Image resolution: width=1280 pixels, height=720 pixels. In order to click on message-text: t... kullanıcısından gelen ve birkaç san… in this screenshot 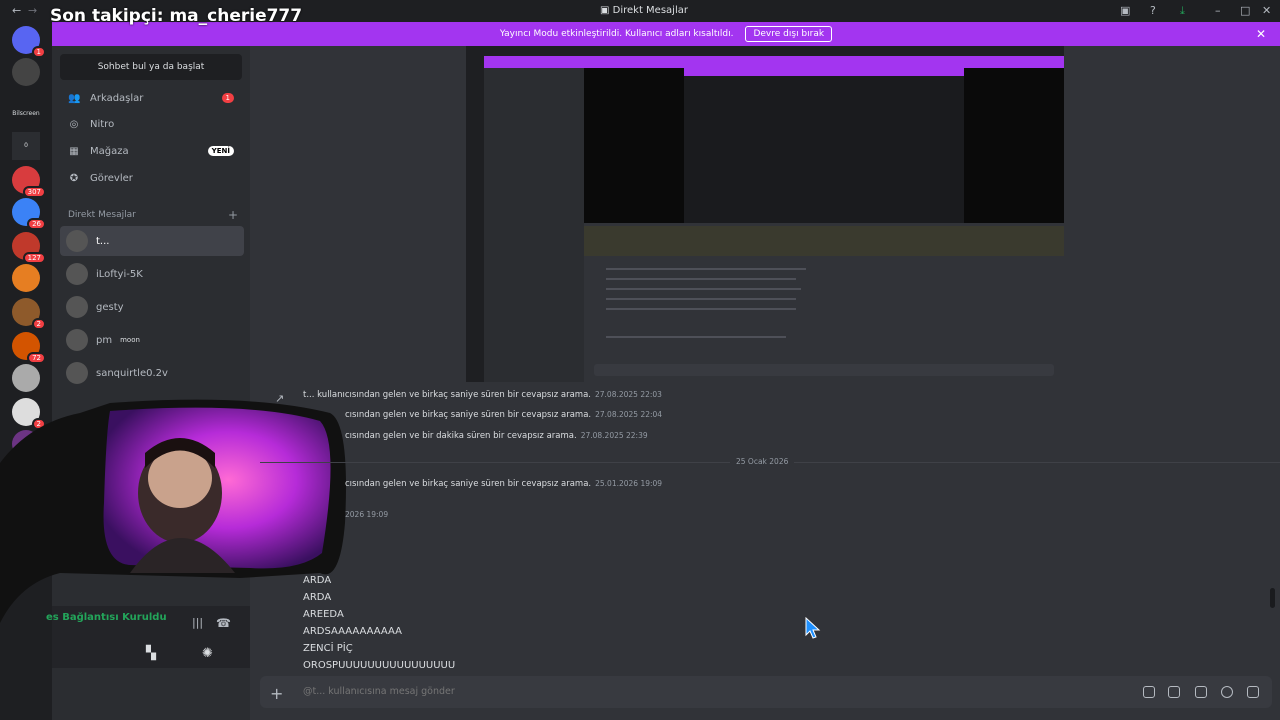, I will do `click(447, 395)`.